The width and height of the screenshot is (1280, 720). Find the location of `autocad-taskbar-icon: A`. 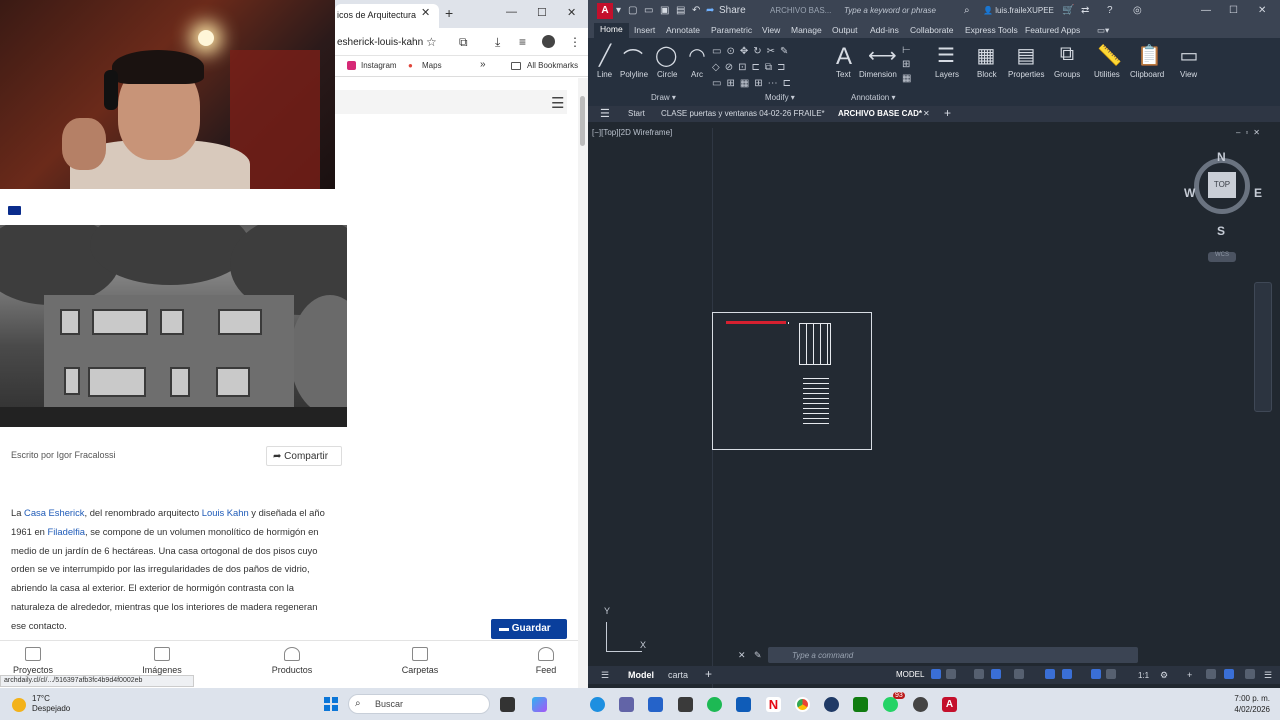

autocad-taskbar-icon: A is located at coordinates (949, 704).